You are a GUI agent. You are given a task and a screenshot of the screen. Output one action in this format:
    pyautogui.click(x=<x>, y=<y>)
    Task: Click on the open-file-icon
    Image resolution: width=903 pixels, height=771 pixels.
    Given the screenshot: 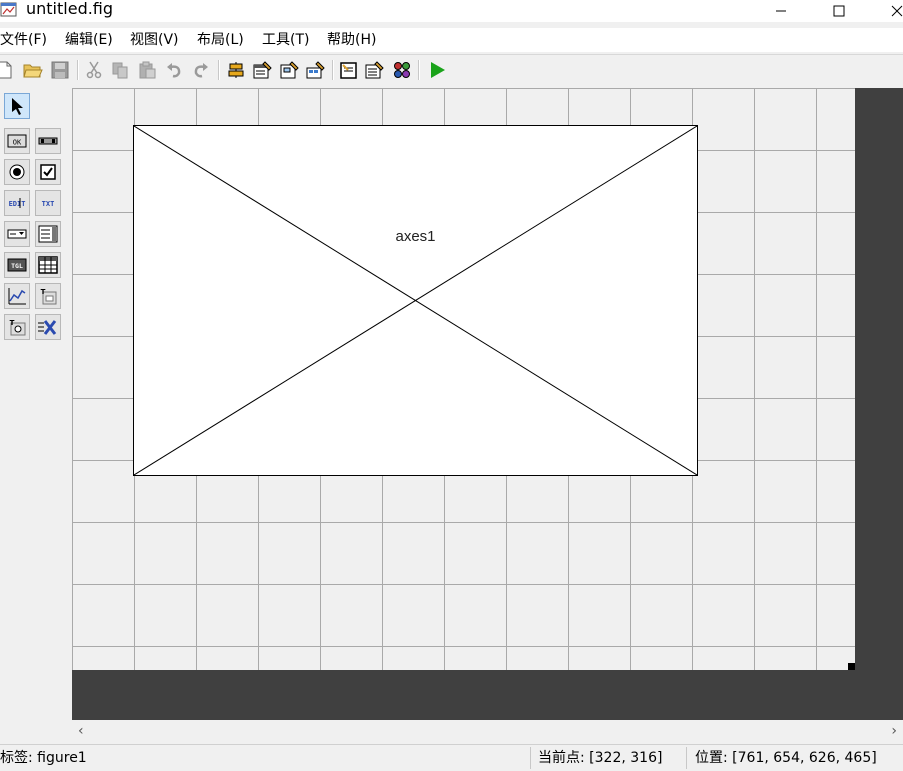 What is the action you would take?
    pyautogui.click(x=33, y=71)
    